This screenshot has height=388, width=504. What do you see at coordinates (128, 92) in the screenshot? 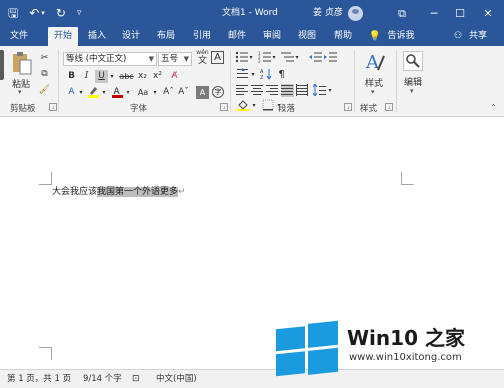
I see `font-color-dropdown-icon: ▾` at bounding box center [128, 92].